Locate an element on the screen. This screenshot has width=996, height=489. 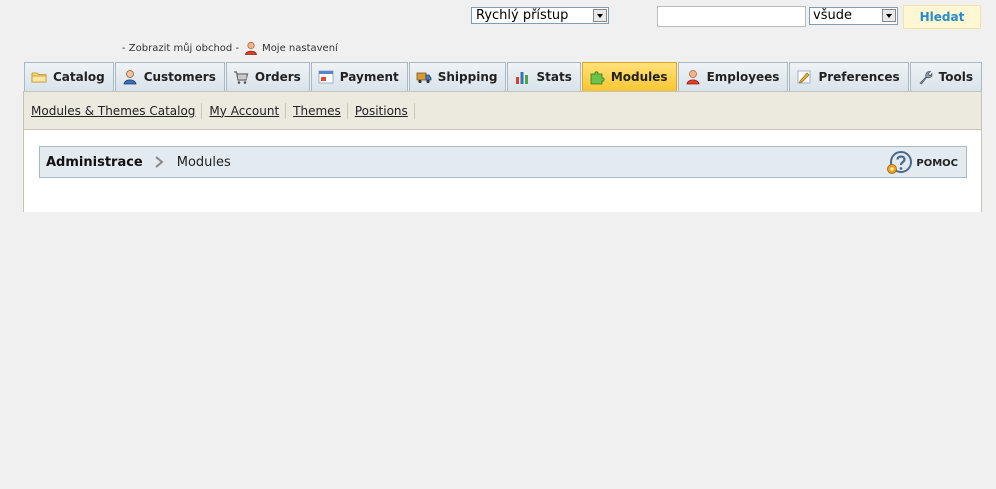
breadcrumb-current: Modules is located at coordinates (203, 162).